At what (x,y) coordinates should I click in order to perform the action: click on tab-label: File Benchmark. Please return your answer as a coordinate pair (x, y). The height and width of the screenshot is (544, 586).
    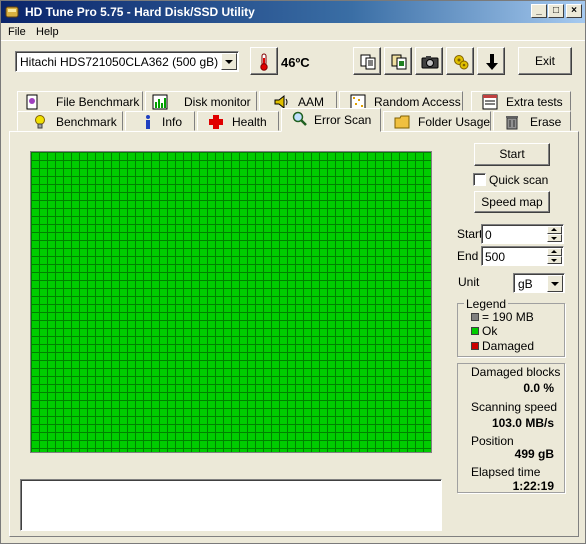
    Looking at the image, I should click on (98, 102).